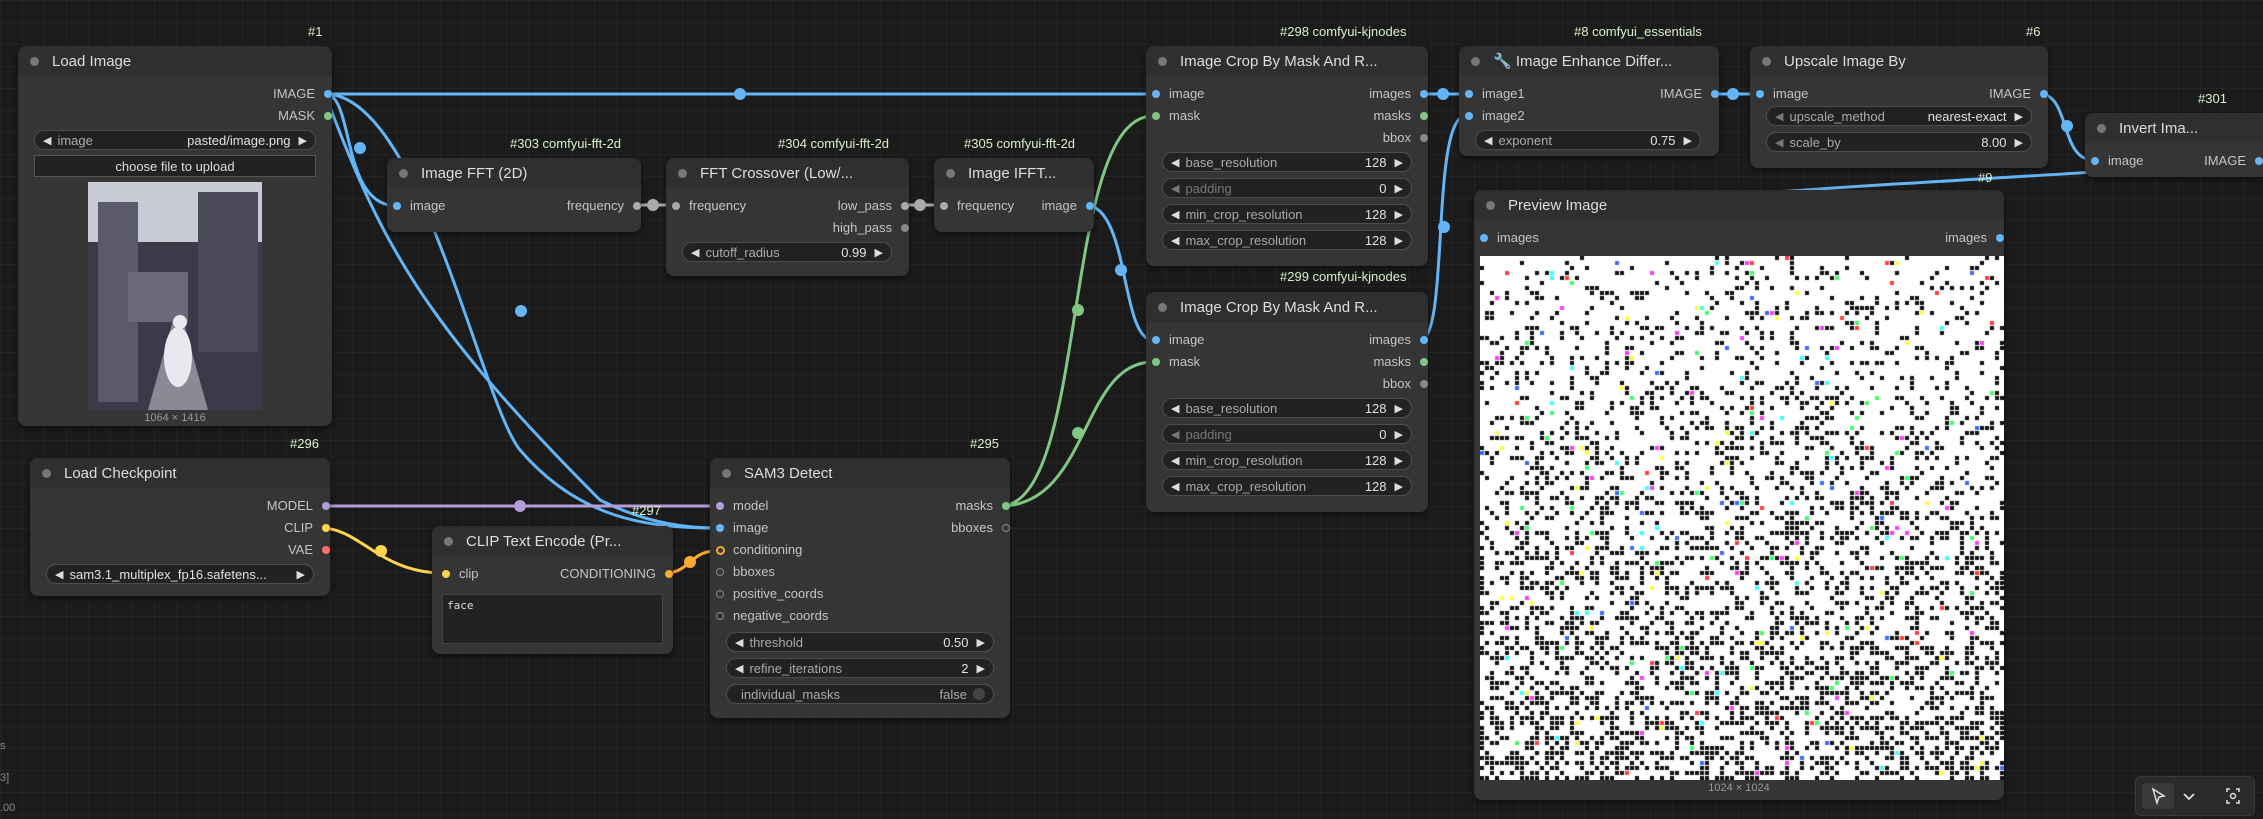  What do you see at coordinates (979, 694) in the screenshot?
I see `toggle-off-icon` at bounding box center [979, 694].